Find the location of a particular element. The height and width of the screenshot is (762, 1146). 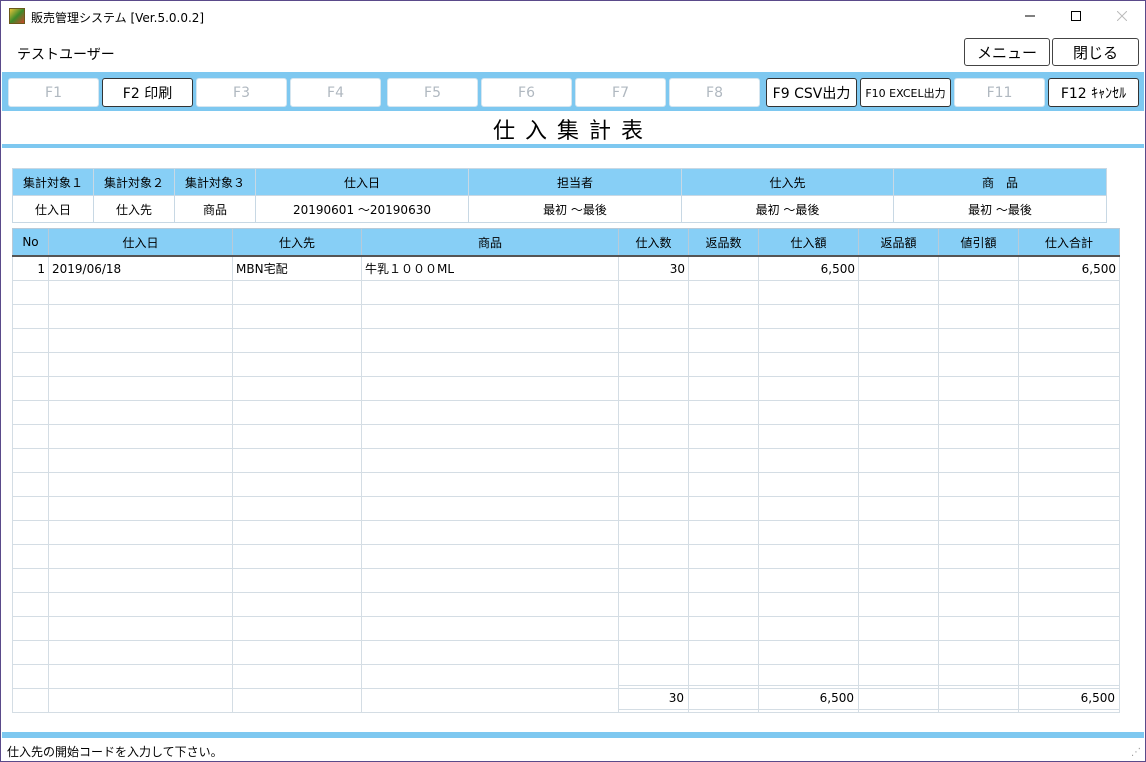

f6-button: F6 is located at coordinates (526, 92).